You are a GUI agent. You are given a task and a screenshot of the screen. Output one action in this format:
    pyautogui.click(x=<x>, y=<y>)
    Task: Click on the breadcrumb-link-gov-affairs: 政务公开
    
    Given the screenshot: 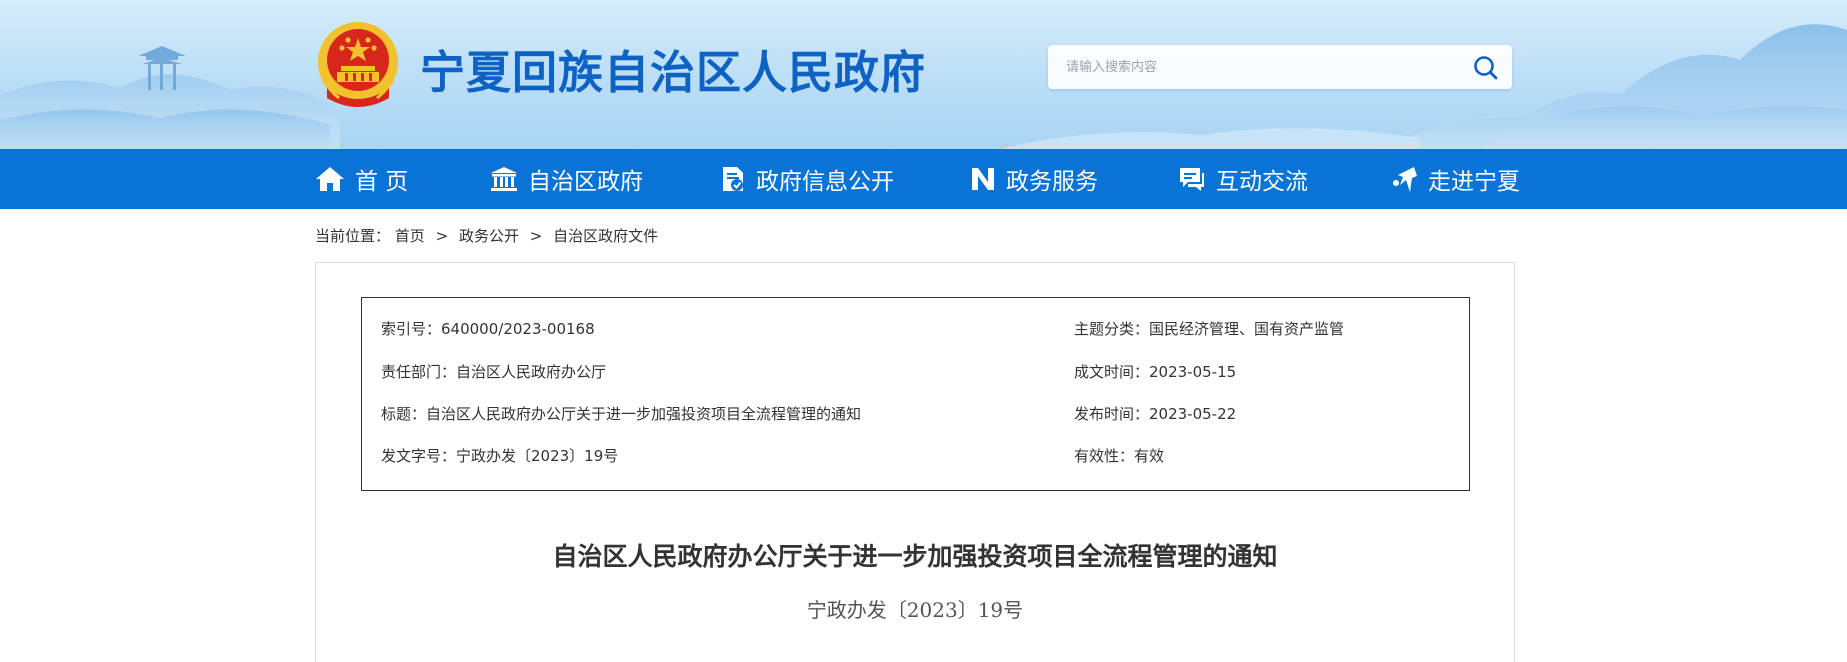 What is the action you would take?
    pyautogui.click(x=489, y=236)
    